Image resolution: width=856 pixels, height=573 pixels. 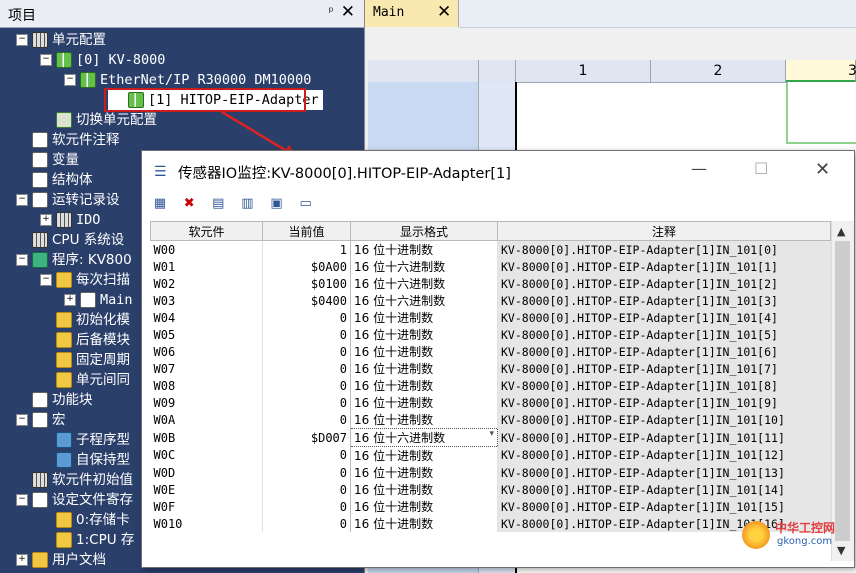 What do you see at coordinates (306, 249) in the screenshot?
I see `value-cell: 1` at bounding box center [306, 249].